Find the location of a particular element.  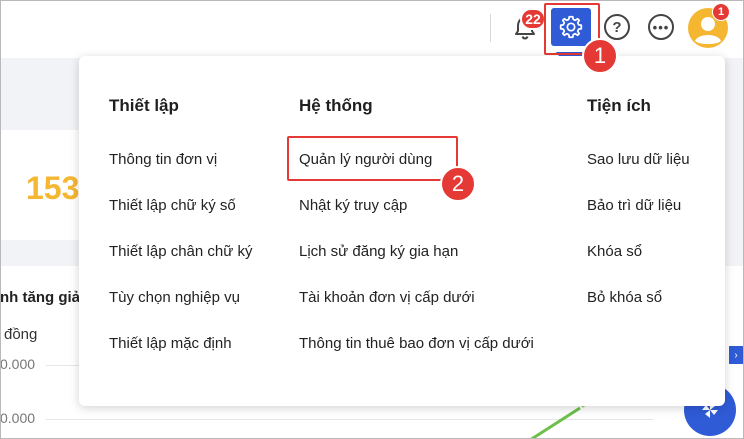

avatar-badge: 1 is located at coordinates (721, 12).